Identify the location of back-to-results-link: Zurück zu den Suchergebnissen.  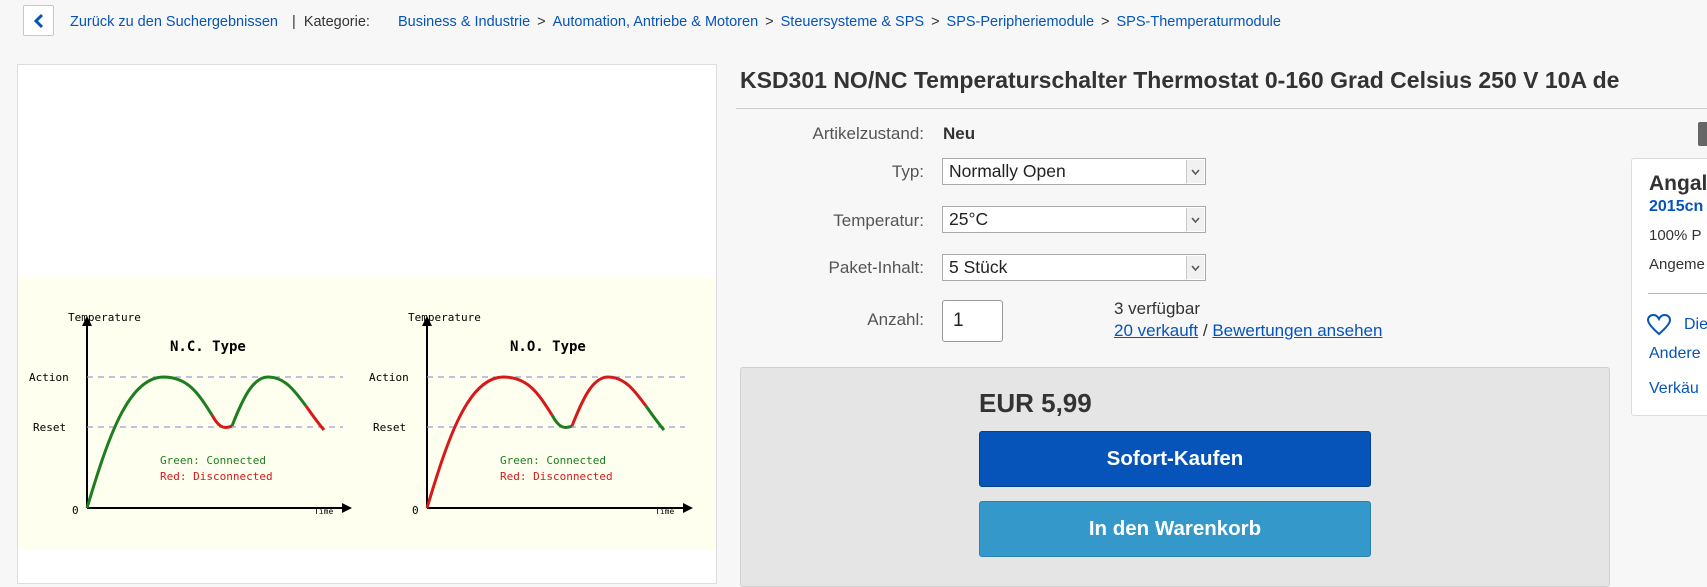
(174, 22).